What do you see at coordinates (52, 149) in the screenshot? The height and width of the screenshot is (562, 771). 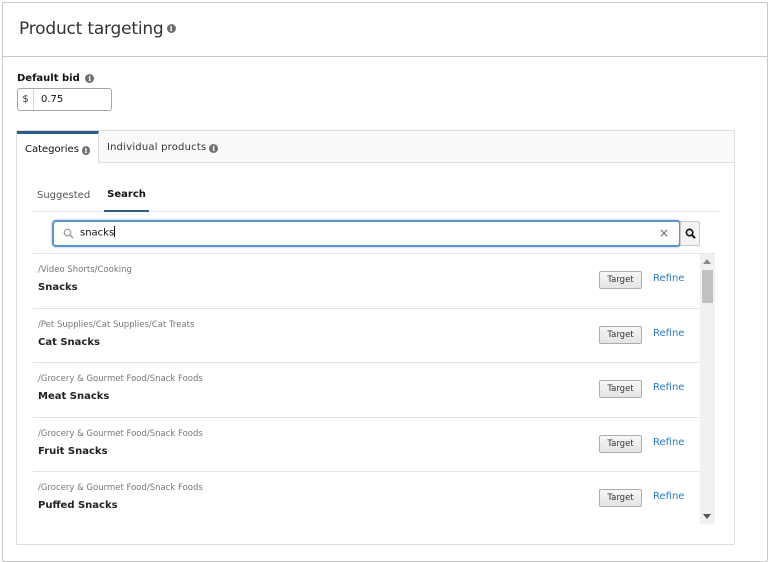 I see `tab-categories-label: Categories` at bounding box center [52, 149].